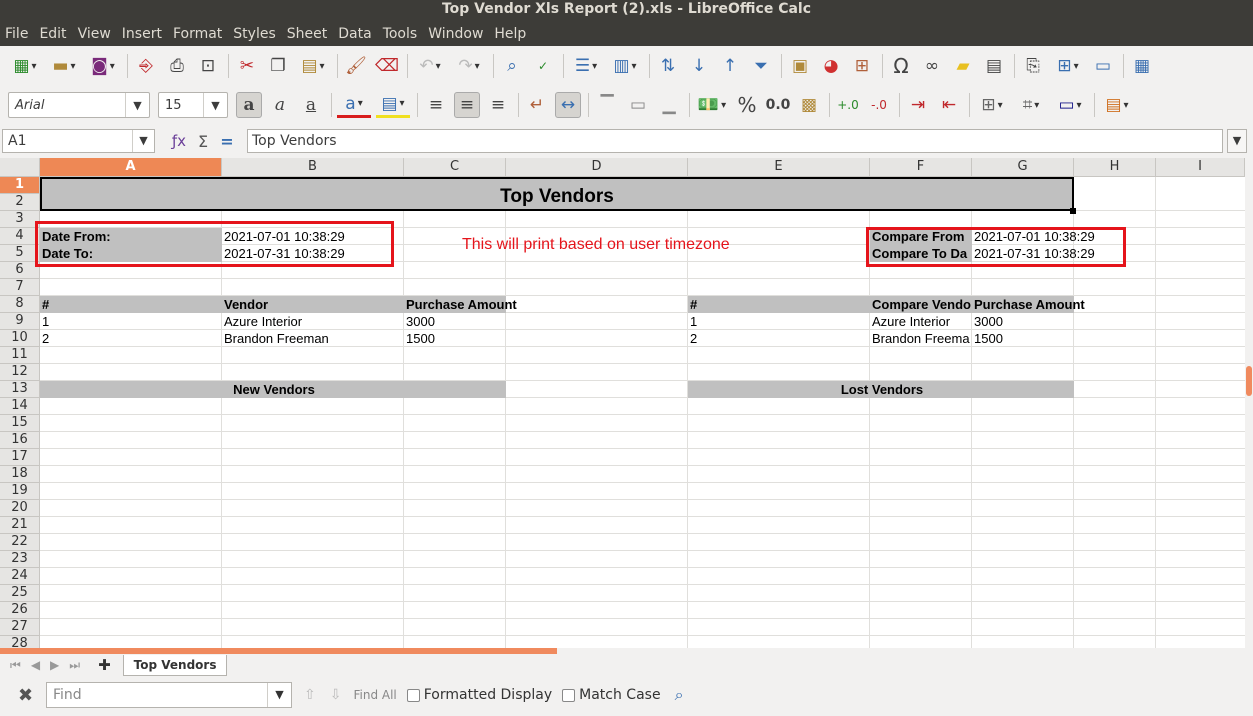  What do you see at coordinates (387, 66) in the screenshot?
I see `clear-formatting-icon: ⌫` at bounding box center [387, 66].